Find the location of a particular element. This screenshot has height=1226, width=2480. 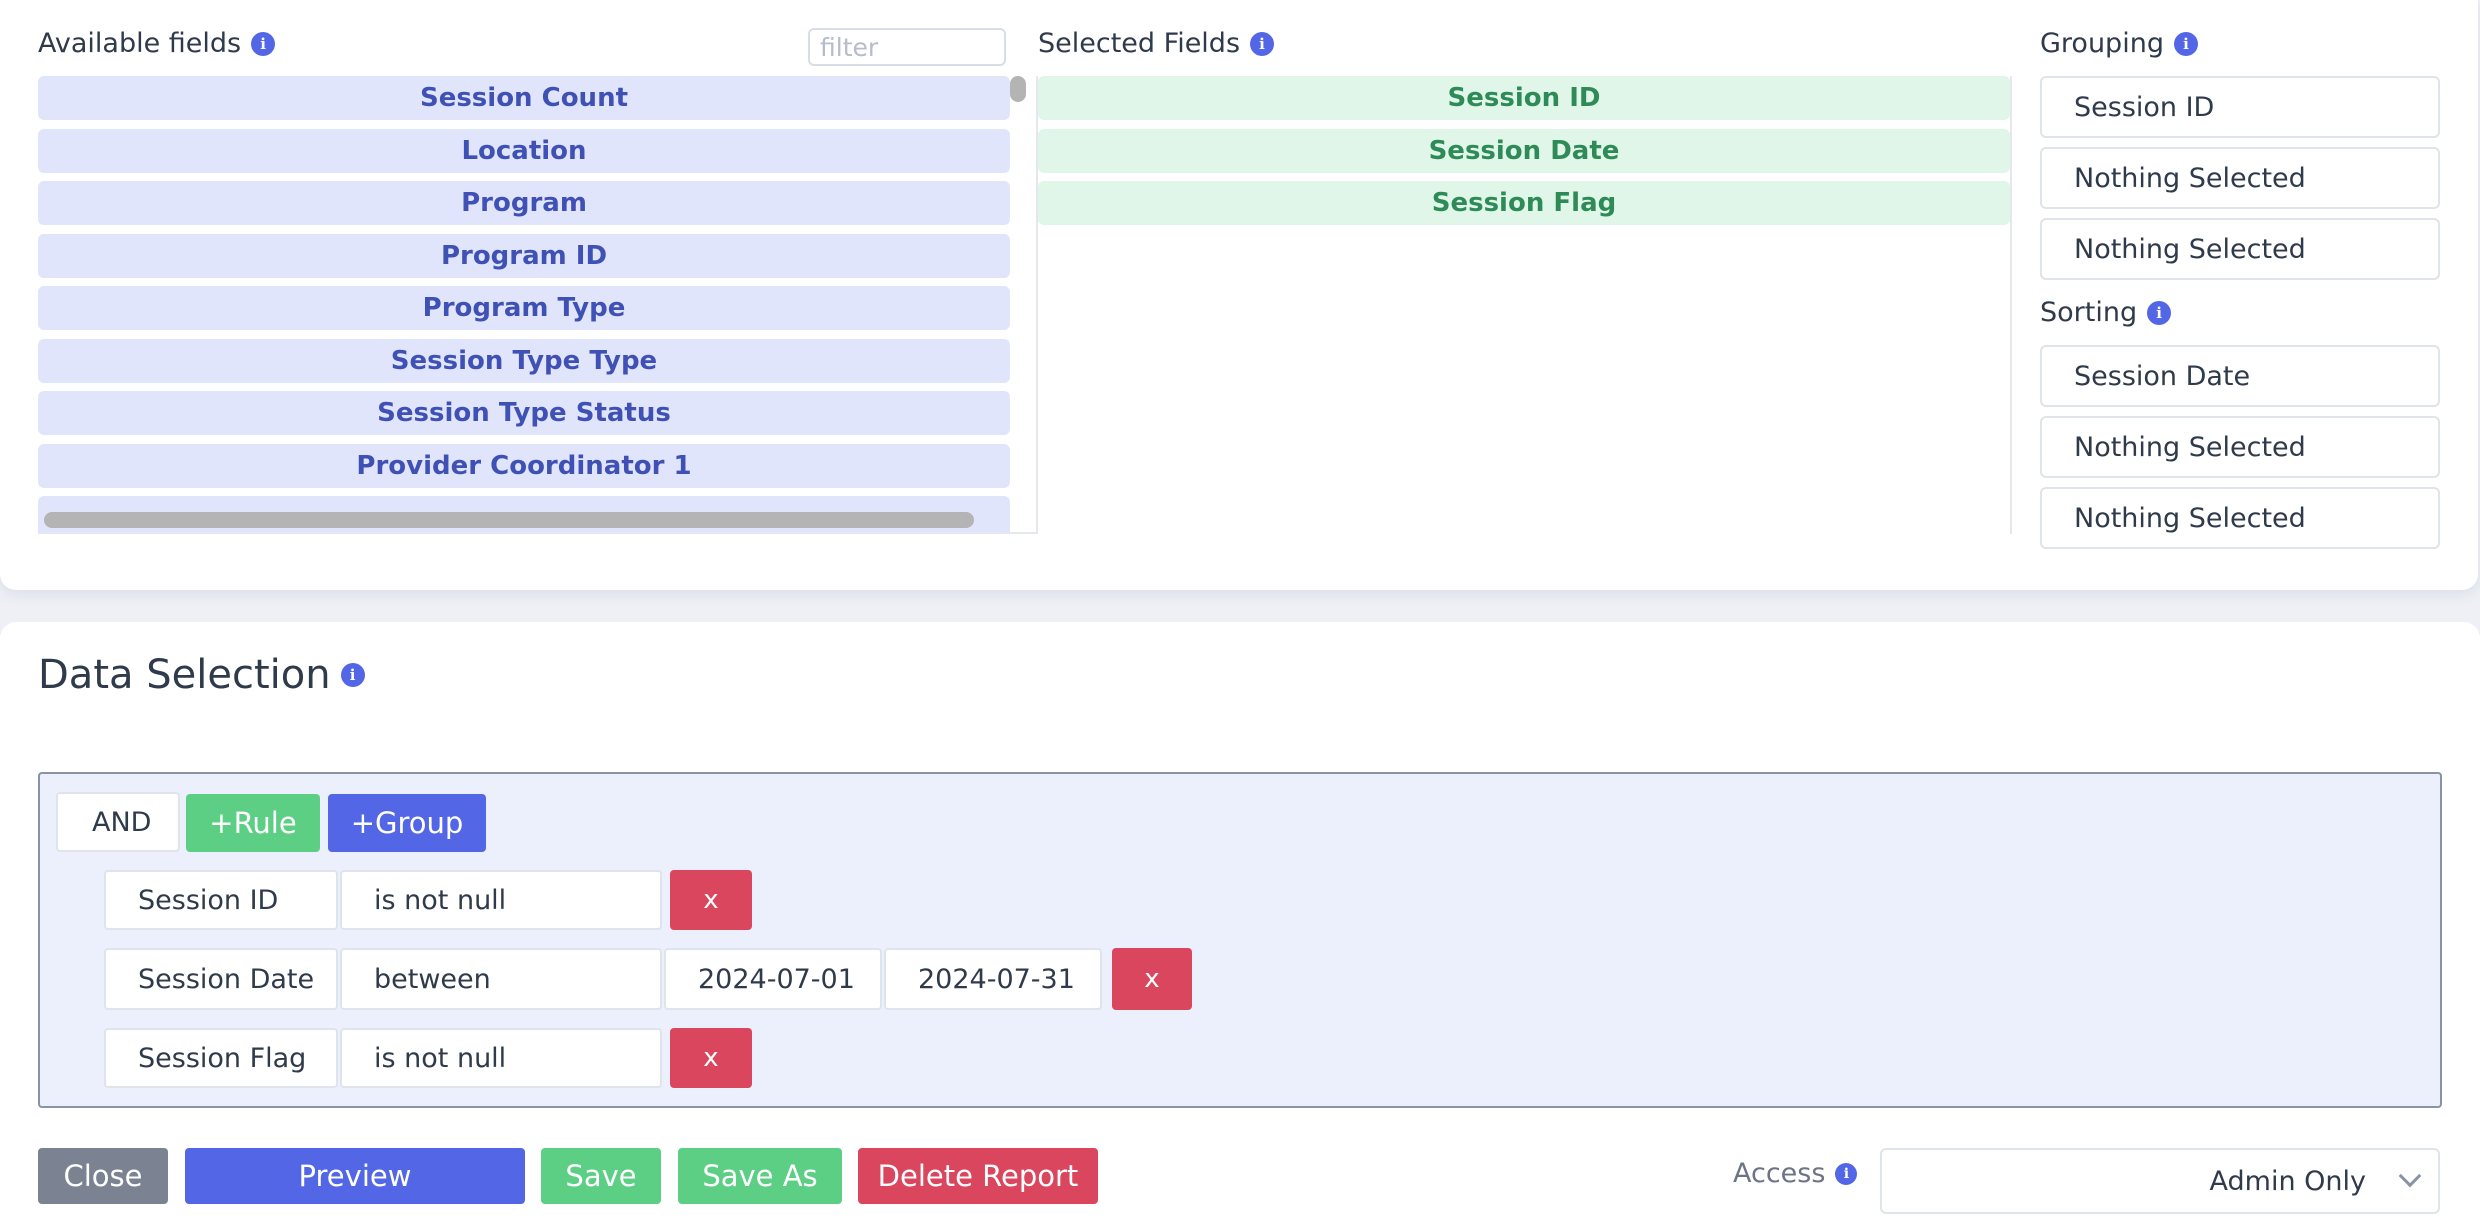

selected-field-item: Session Flag is located at coordinates (1524, 203).